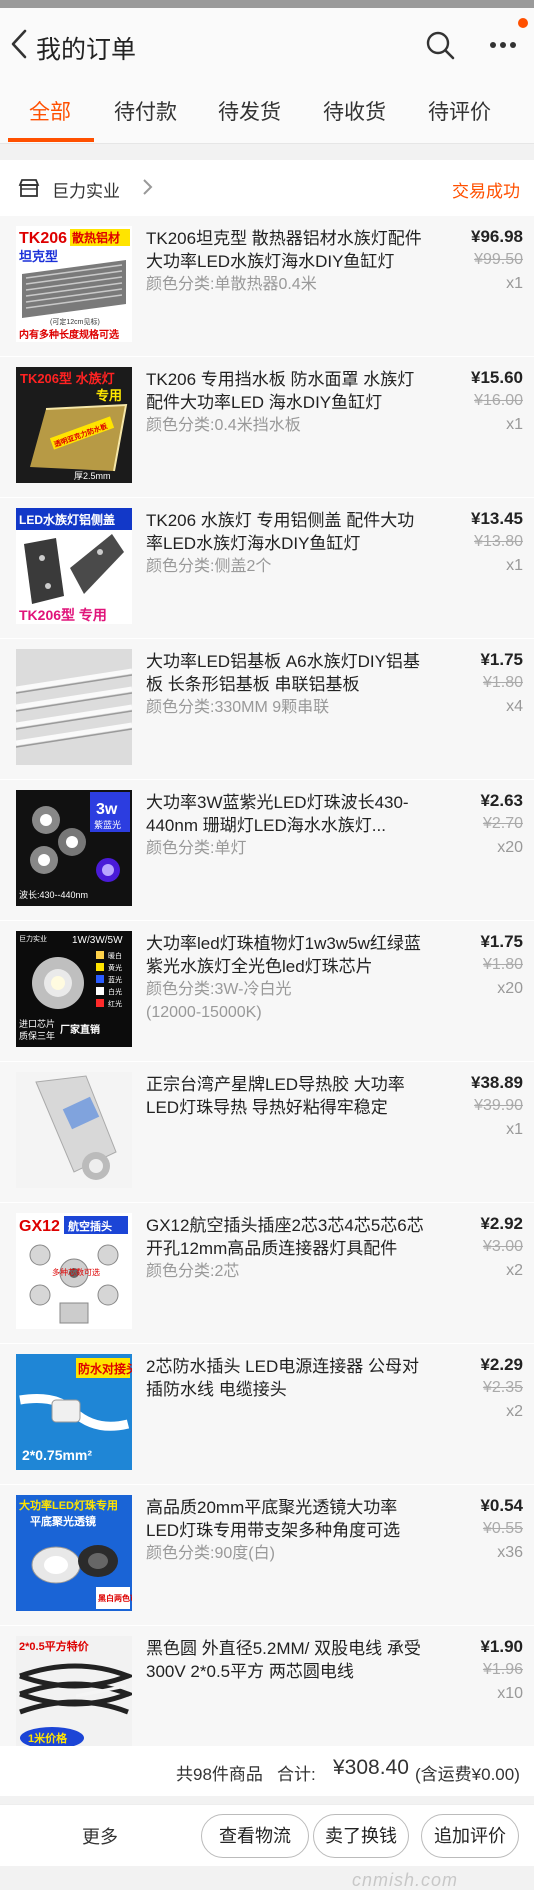 This screenshot has height=1890, width=534. I want to click on product-thumbnail, so click(74, 1130).